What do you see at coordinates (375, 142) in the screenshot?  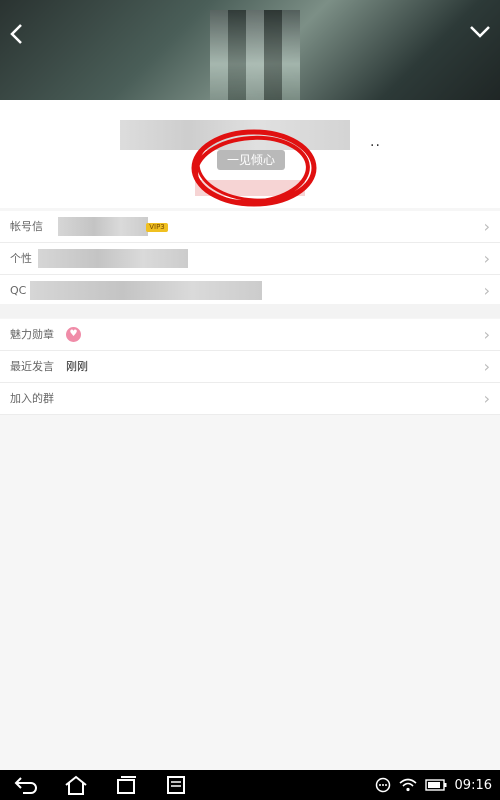 I see `more-dots: ..` at bounding box center [375, 142].